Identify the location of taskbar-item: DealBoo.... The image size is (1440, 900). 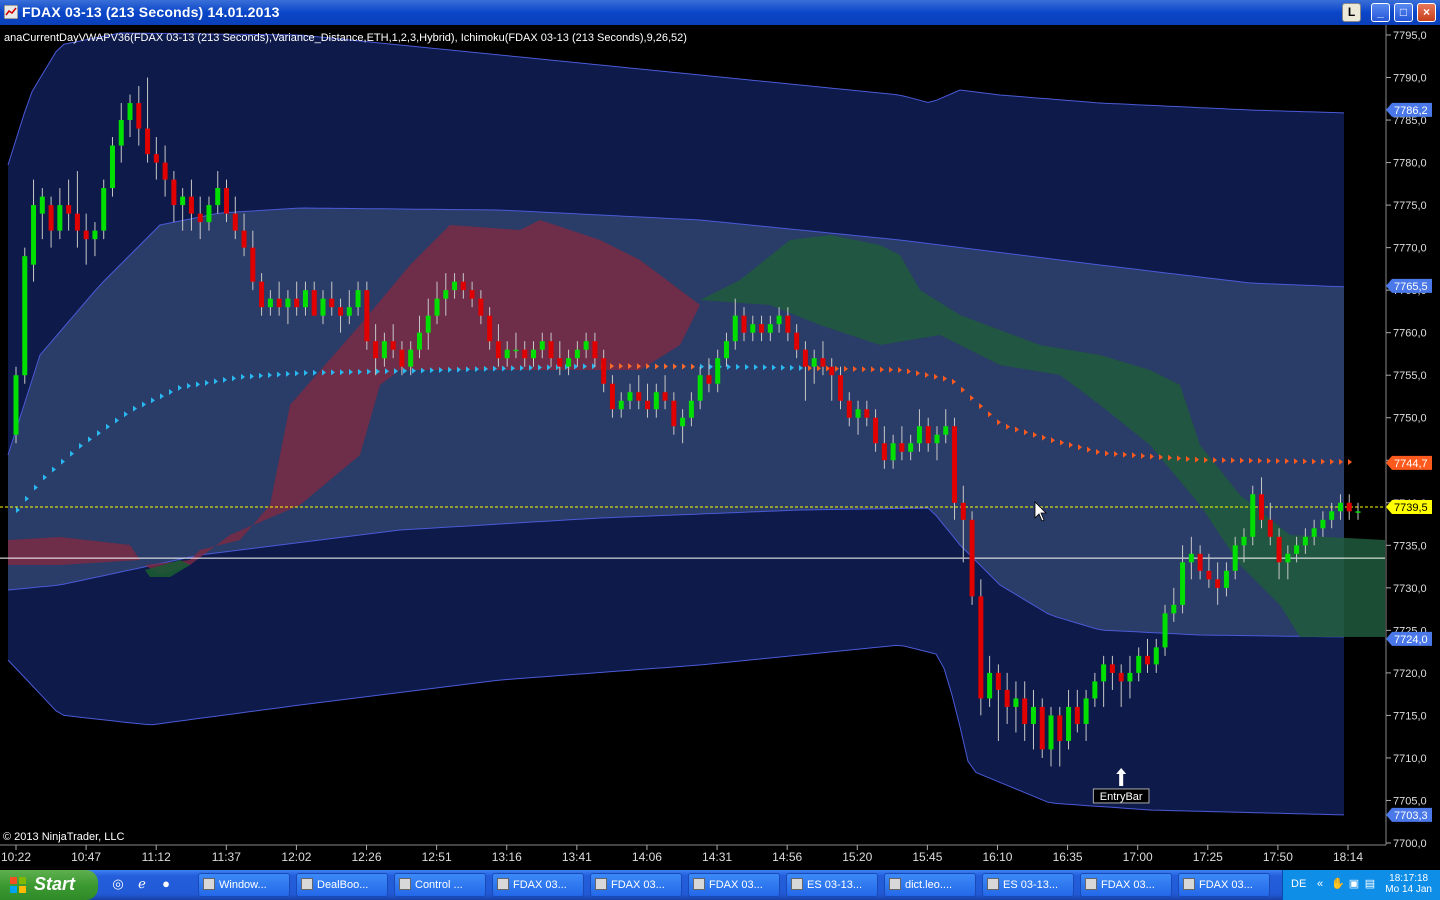
(342, 885).